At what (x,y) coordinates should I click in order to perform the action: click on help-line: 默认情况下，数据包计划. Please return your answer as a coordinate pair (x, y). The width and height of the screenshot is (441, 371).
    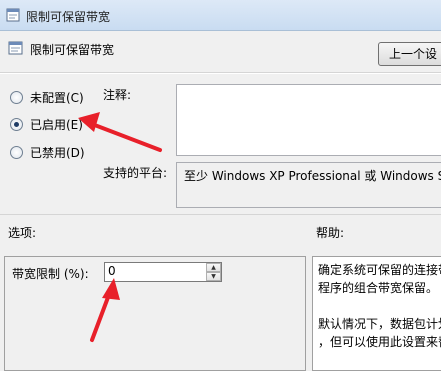
    Looking at the image, I should click on (379, 324).